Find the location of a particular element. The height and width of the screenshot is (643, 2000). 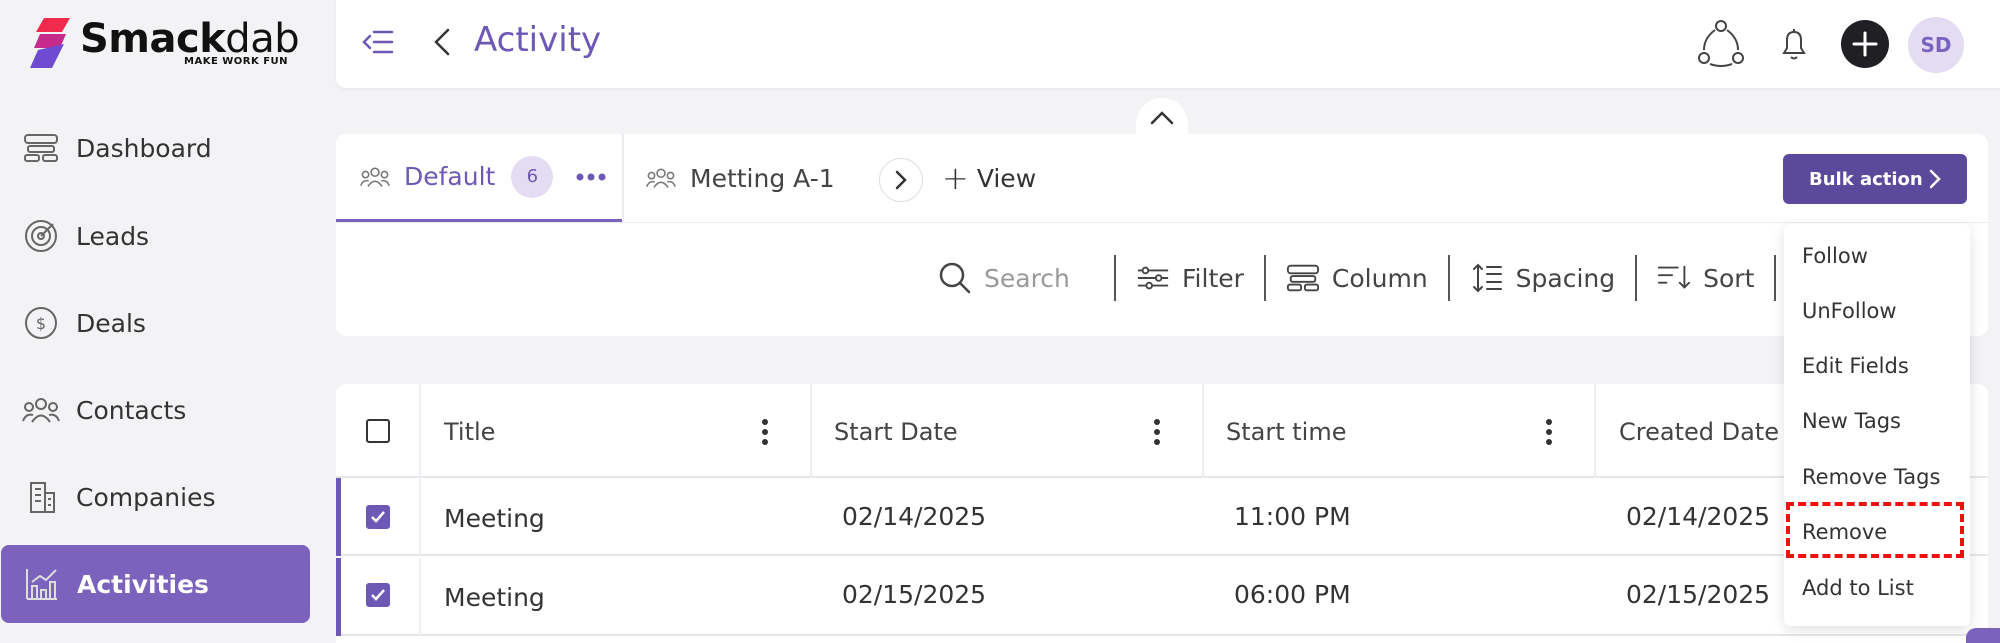

column-label: Column is located at coordinates (1379, 278).